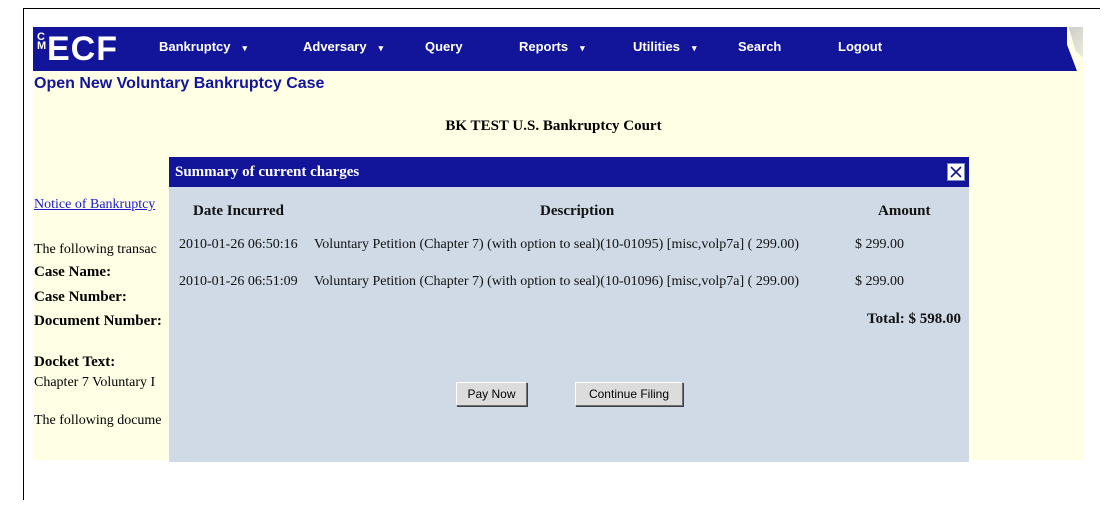 The width and height of the screenshot is (1107, 510). Describe the element at coordinates (95, 382) in the screenshot. I see `docket-text-value: Chapter 7 Voluntary I` at that location.